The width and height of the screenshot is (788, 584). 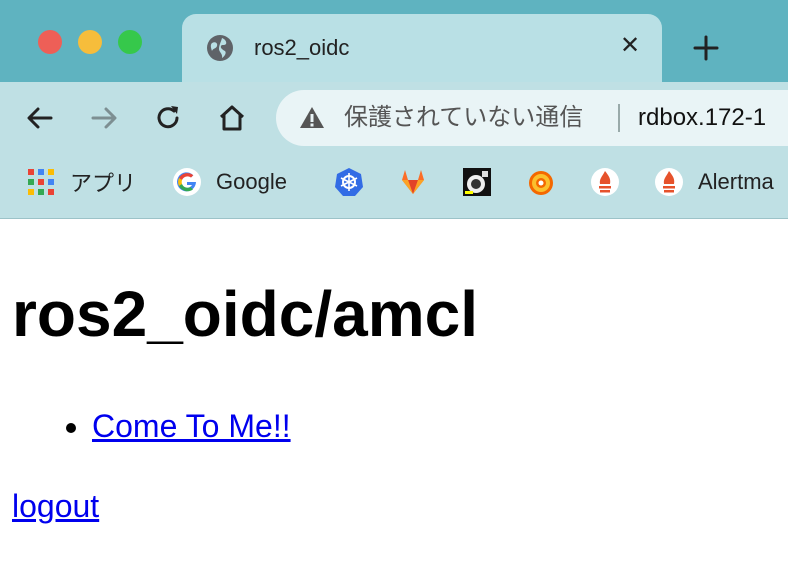 I want to click on omnibox-divider, so click(x=619, y=118).